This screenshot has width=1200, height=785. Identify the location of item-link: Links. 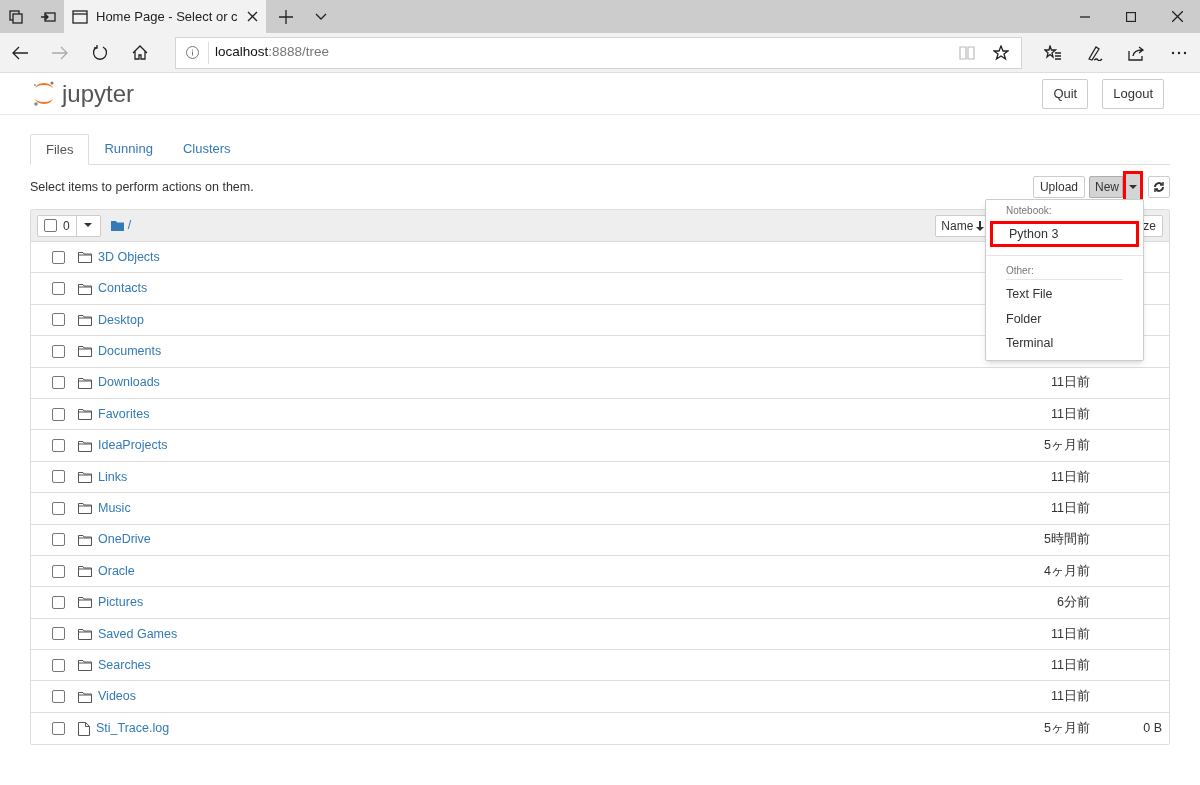
(113, 477).